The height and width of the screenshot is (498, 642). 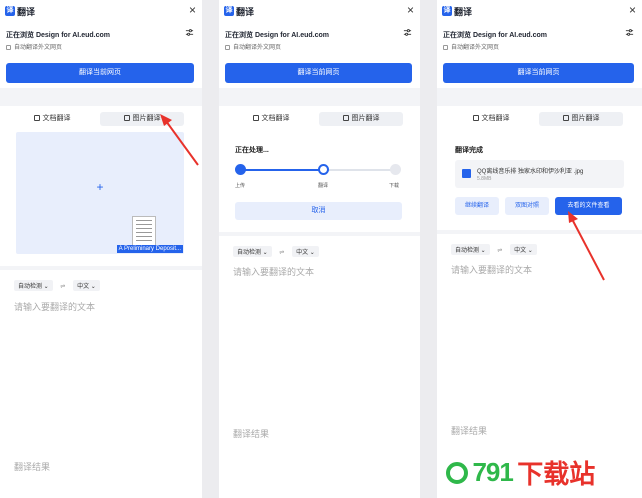 I want to click on step-label: 上传, so click(x=240, y=186).